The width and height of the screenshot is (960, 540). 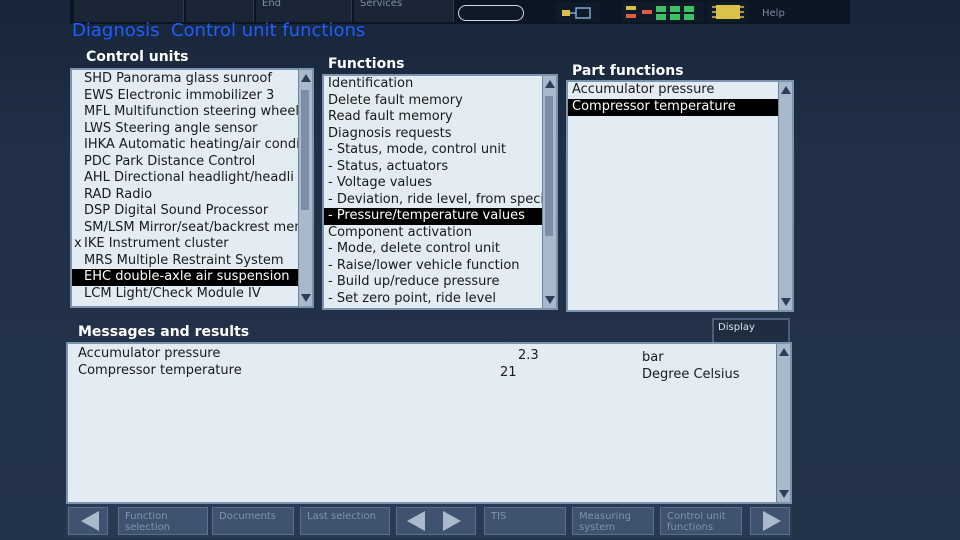 What do you see at coordinates (345, 521) in the screenshot?
I see `last-selection-button: Last selection` at bounding box center [345, 521].